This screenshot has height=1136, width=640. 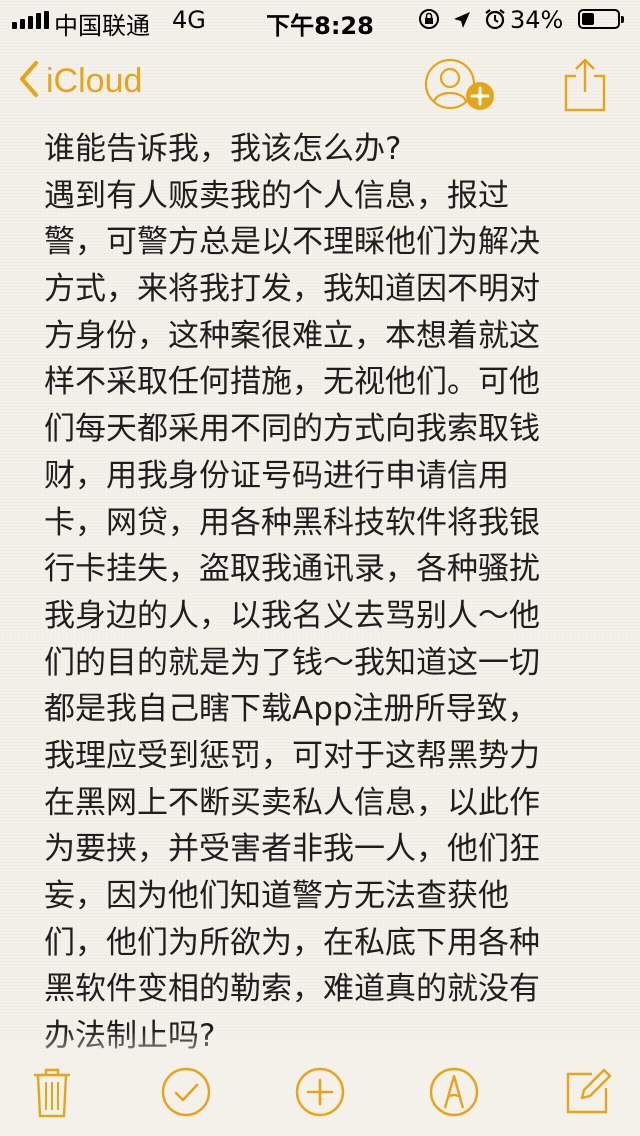 I want to click on note-line: 卡，网贷，用各种黑科技软件将我银, so click(x=292, y=522).